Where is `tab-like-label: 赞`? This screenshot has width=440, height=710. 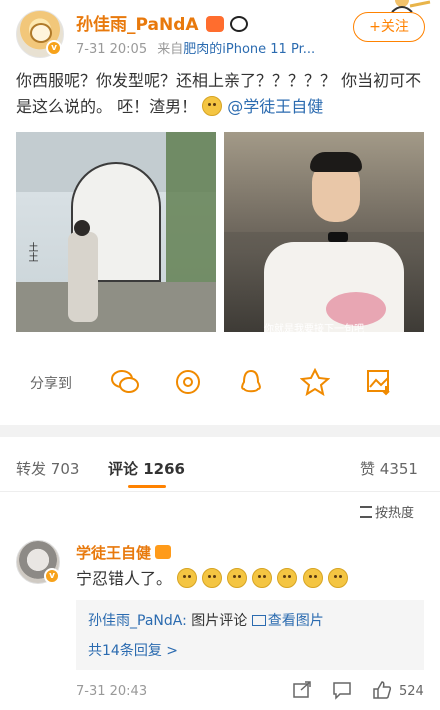 tab-like-label: 赞 is located at coordinates (368, 469).